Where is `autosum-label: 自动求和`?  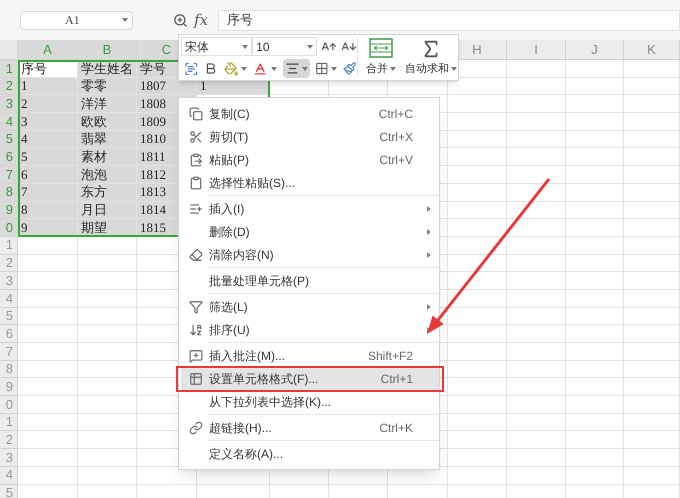 autosum-label: 自动求和 is located at coordinates (427, 69).